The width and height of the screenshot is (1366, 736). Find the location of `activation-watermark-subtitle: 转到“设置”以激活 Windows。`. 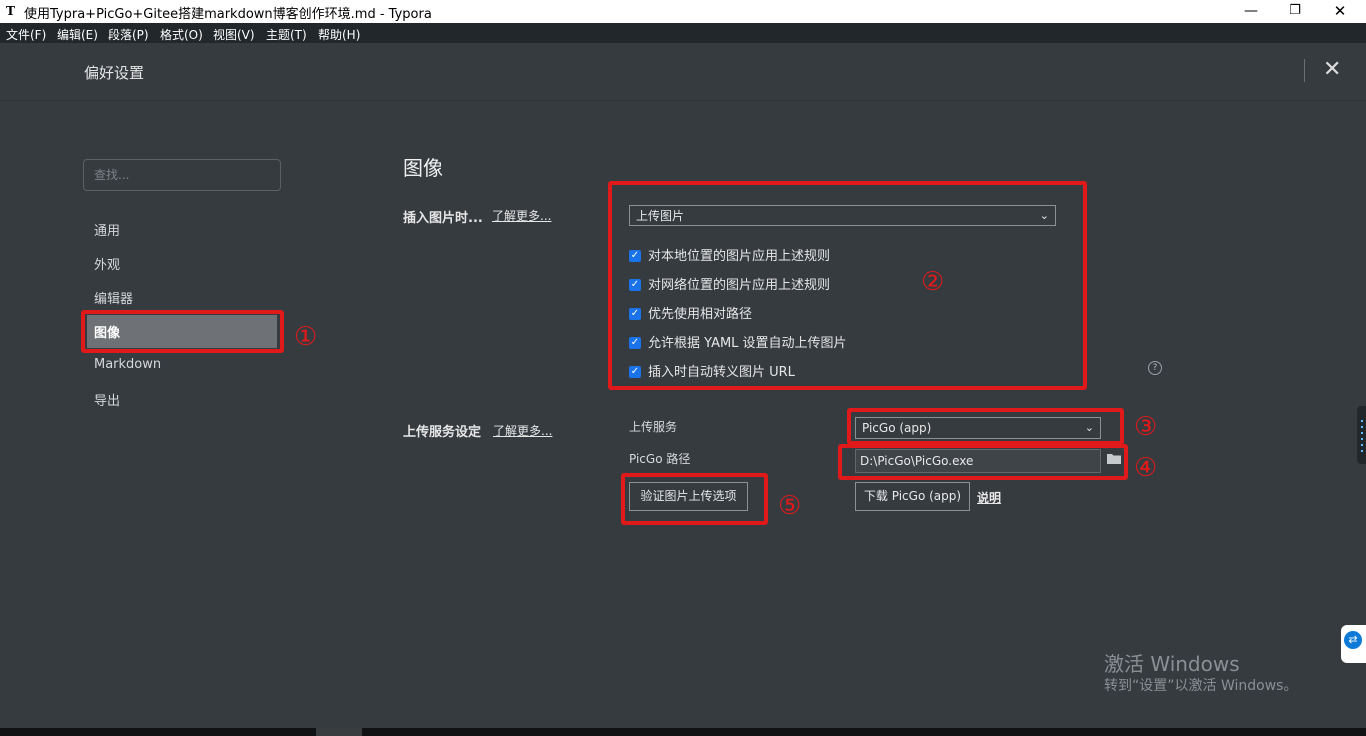

activation-watermark-subtitle: 转到“设置”以激活 Windows。 is located at coordinates (1201, 686).